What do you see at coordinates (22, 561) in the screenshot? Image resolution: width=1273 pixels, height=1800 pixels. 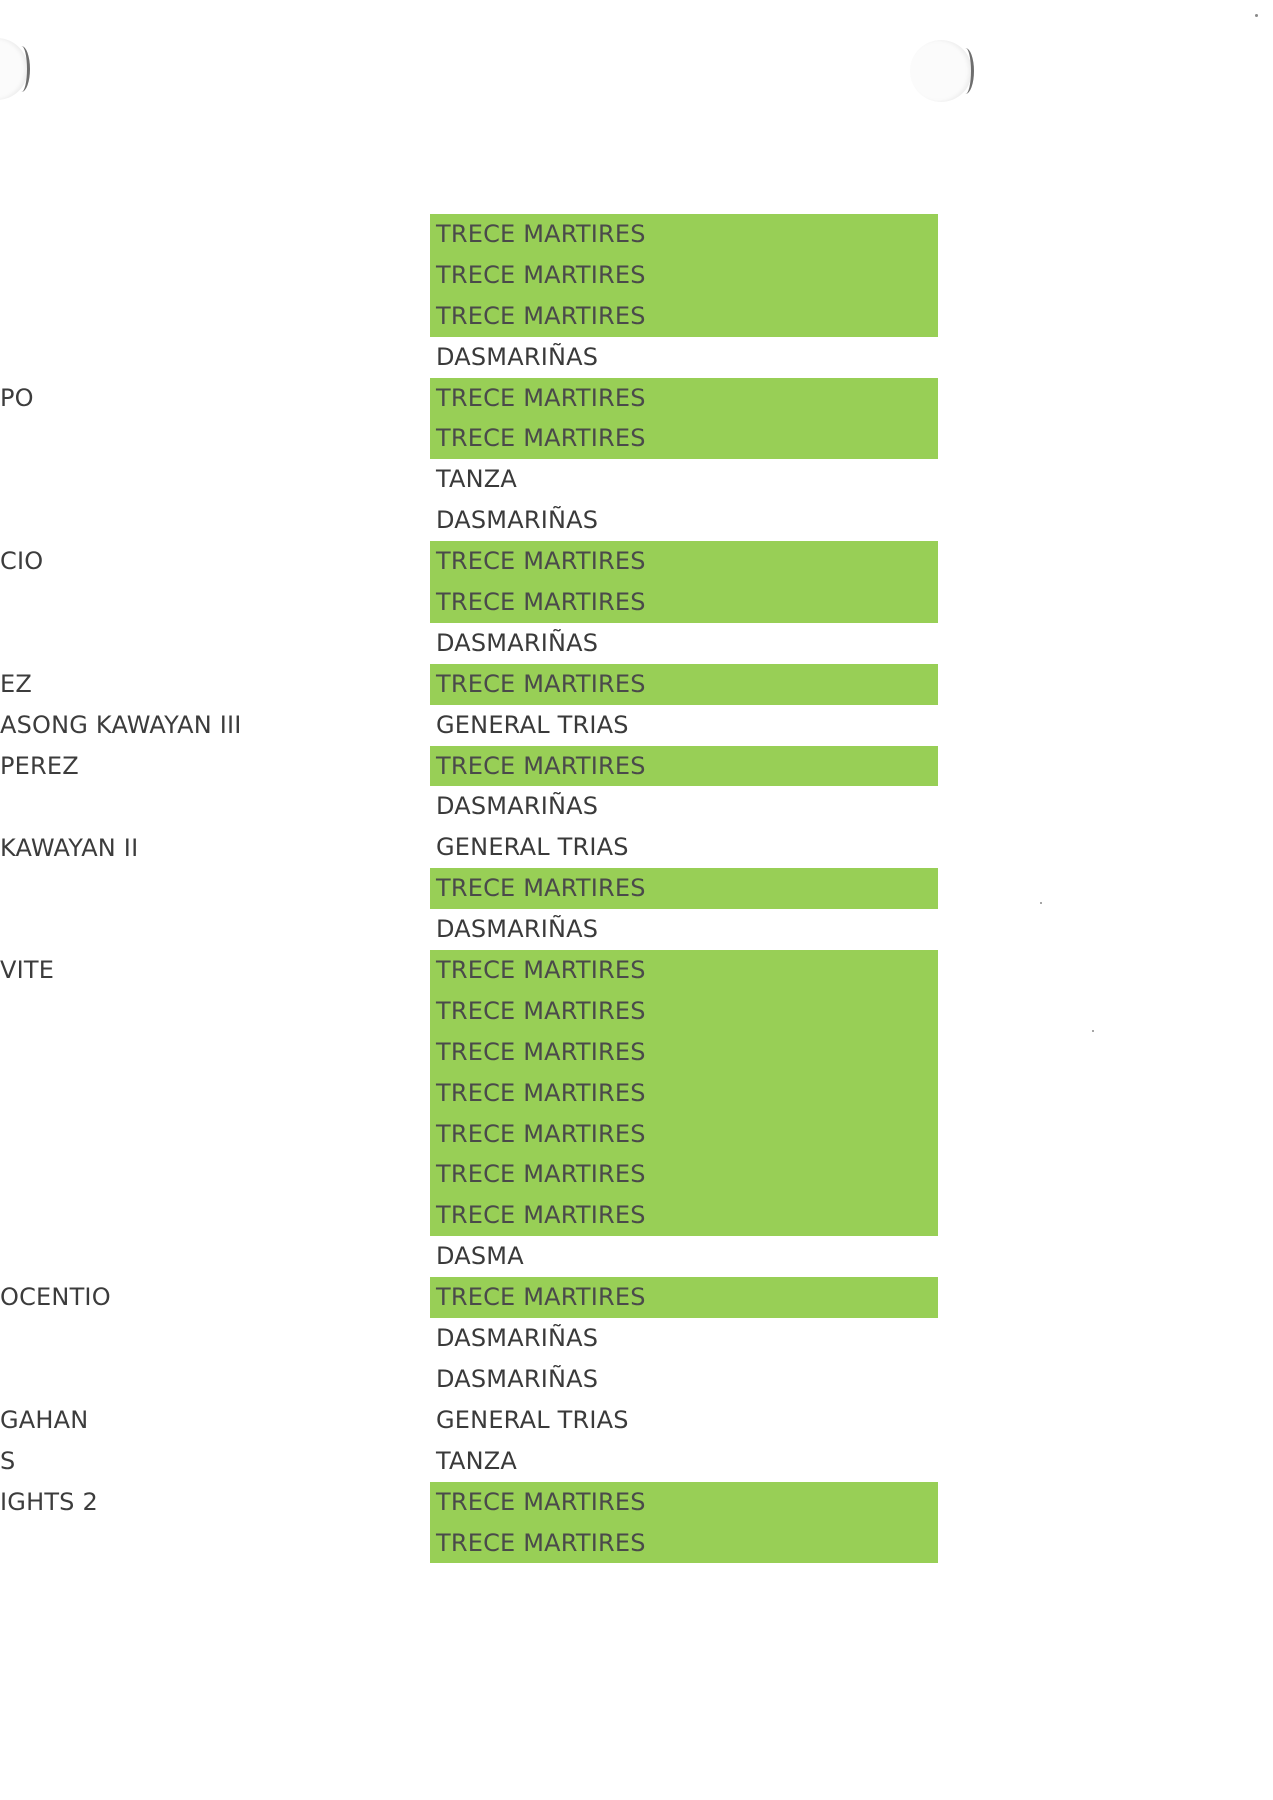 I see `name-cell-fragment: CIO` at bounding box center [22, 561].